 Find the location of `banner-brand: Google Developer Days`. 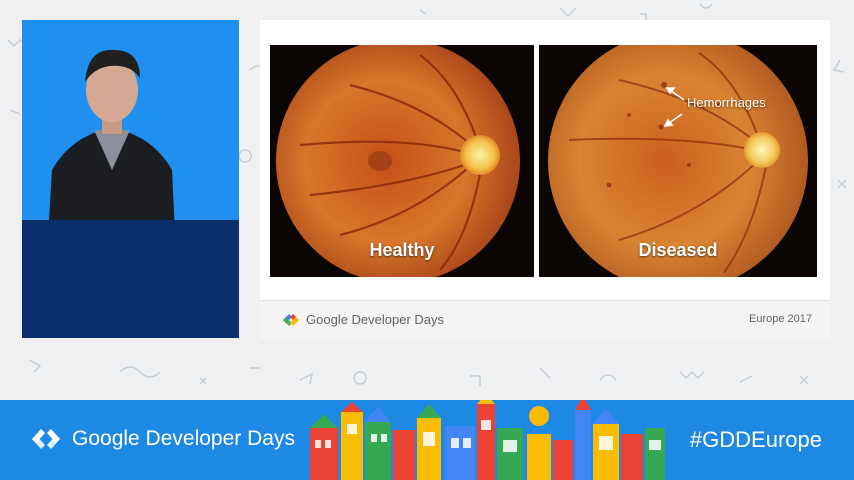

banner-brand: Google Developer Days is located at coordinates (162, 439).